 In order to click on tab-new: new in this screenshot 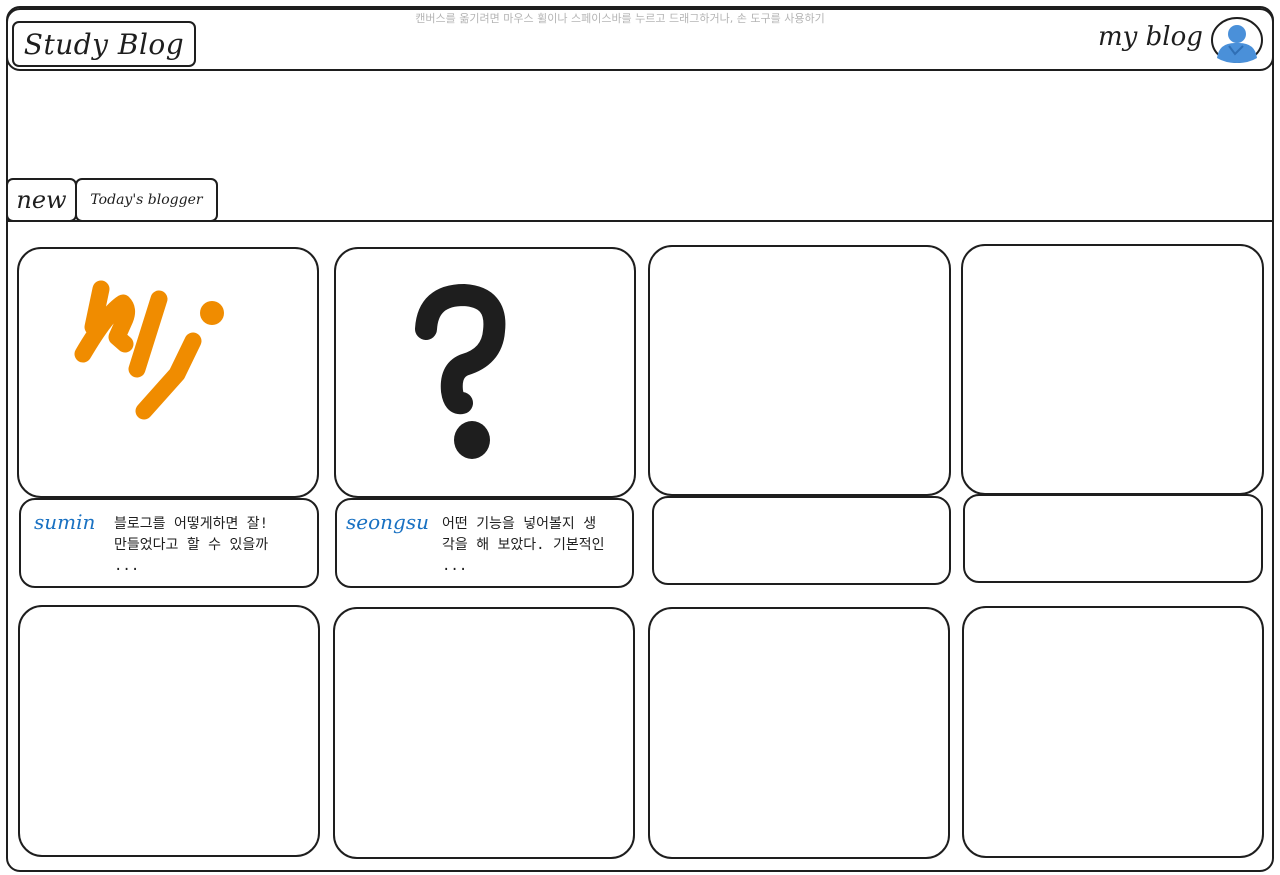, I will do `click(41, 200)`.